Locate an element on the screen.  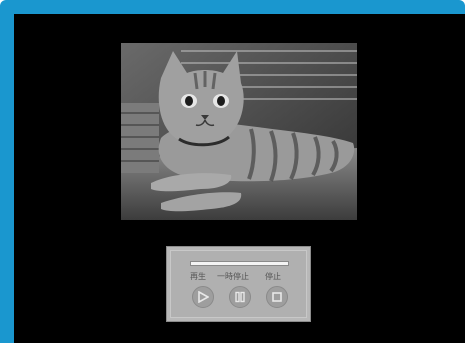
stop-button is located at coordinates (277, 297).